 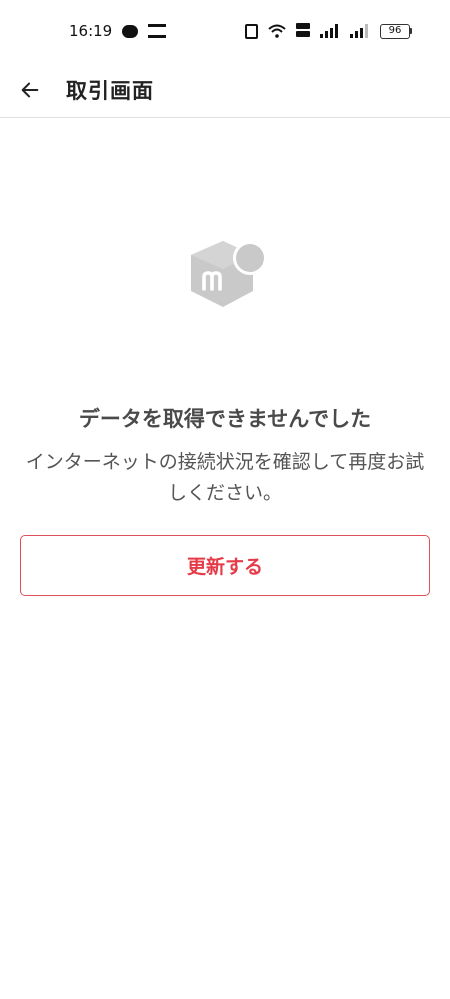 I want to click on battery-tip, so click(x=411, y=31).